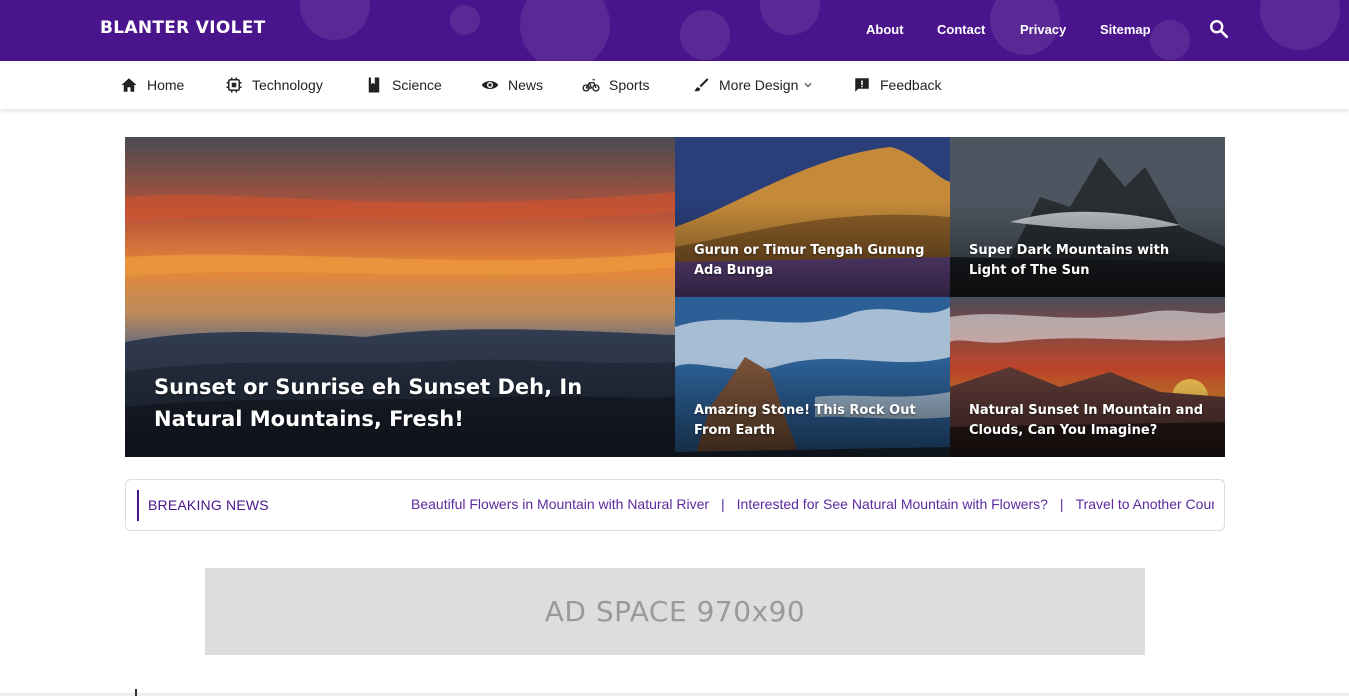  What do you see at coordinates (885, 29) in the screenshot?
I see `top-link-about: About` at bounding box center [885, 29].